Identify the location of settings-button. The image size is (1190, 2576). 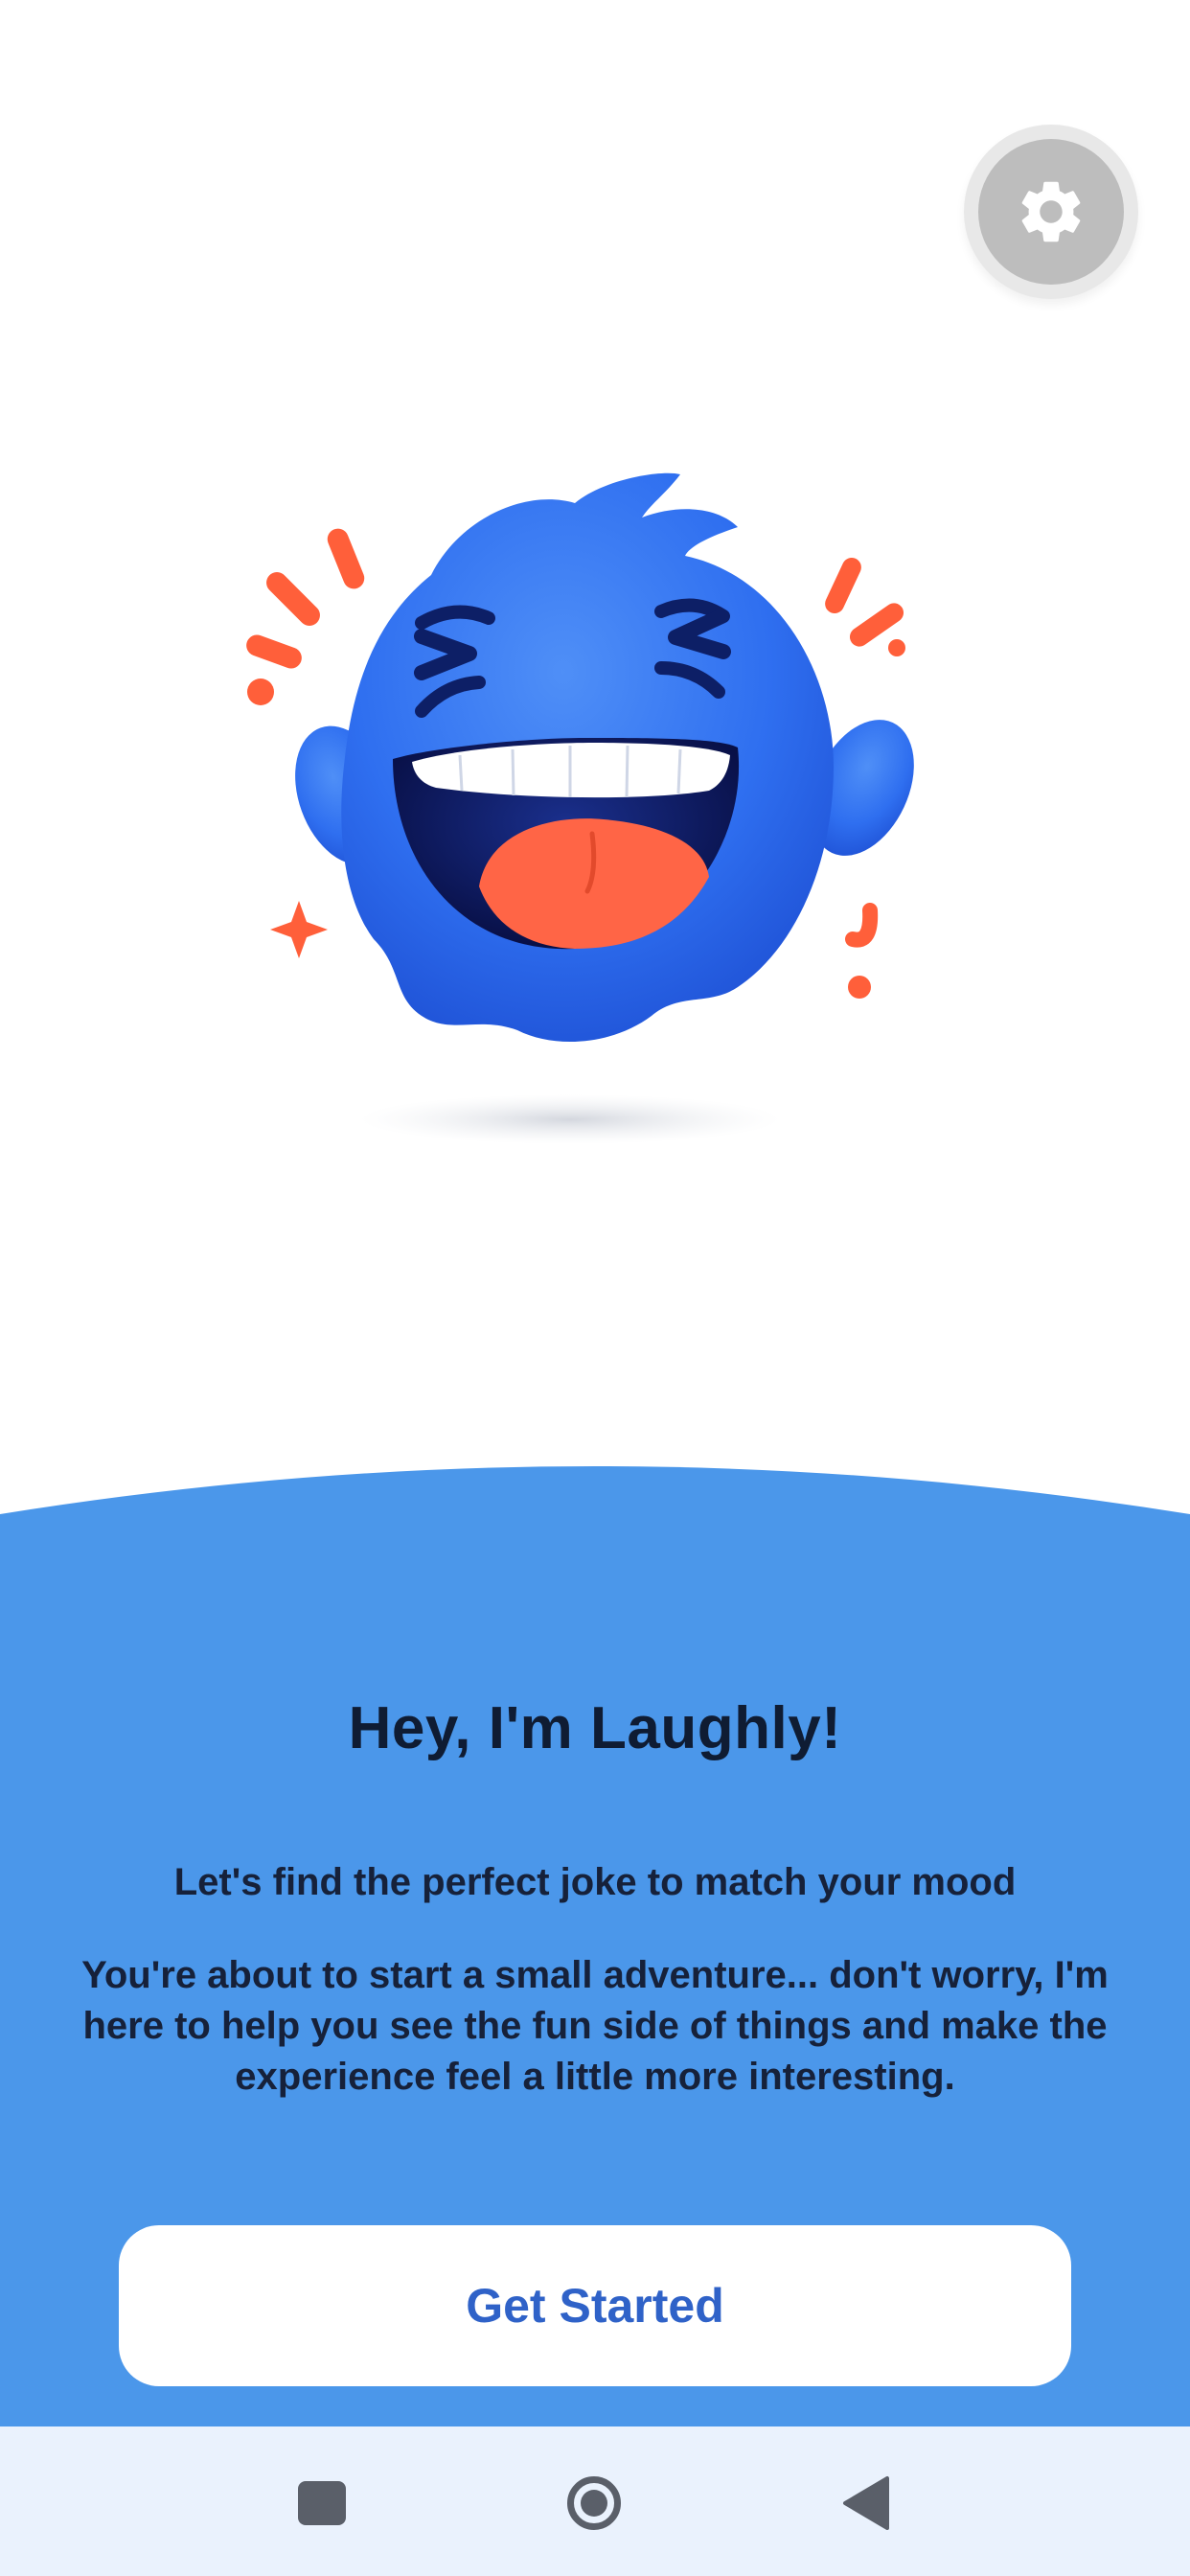
(1051, 212).